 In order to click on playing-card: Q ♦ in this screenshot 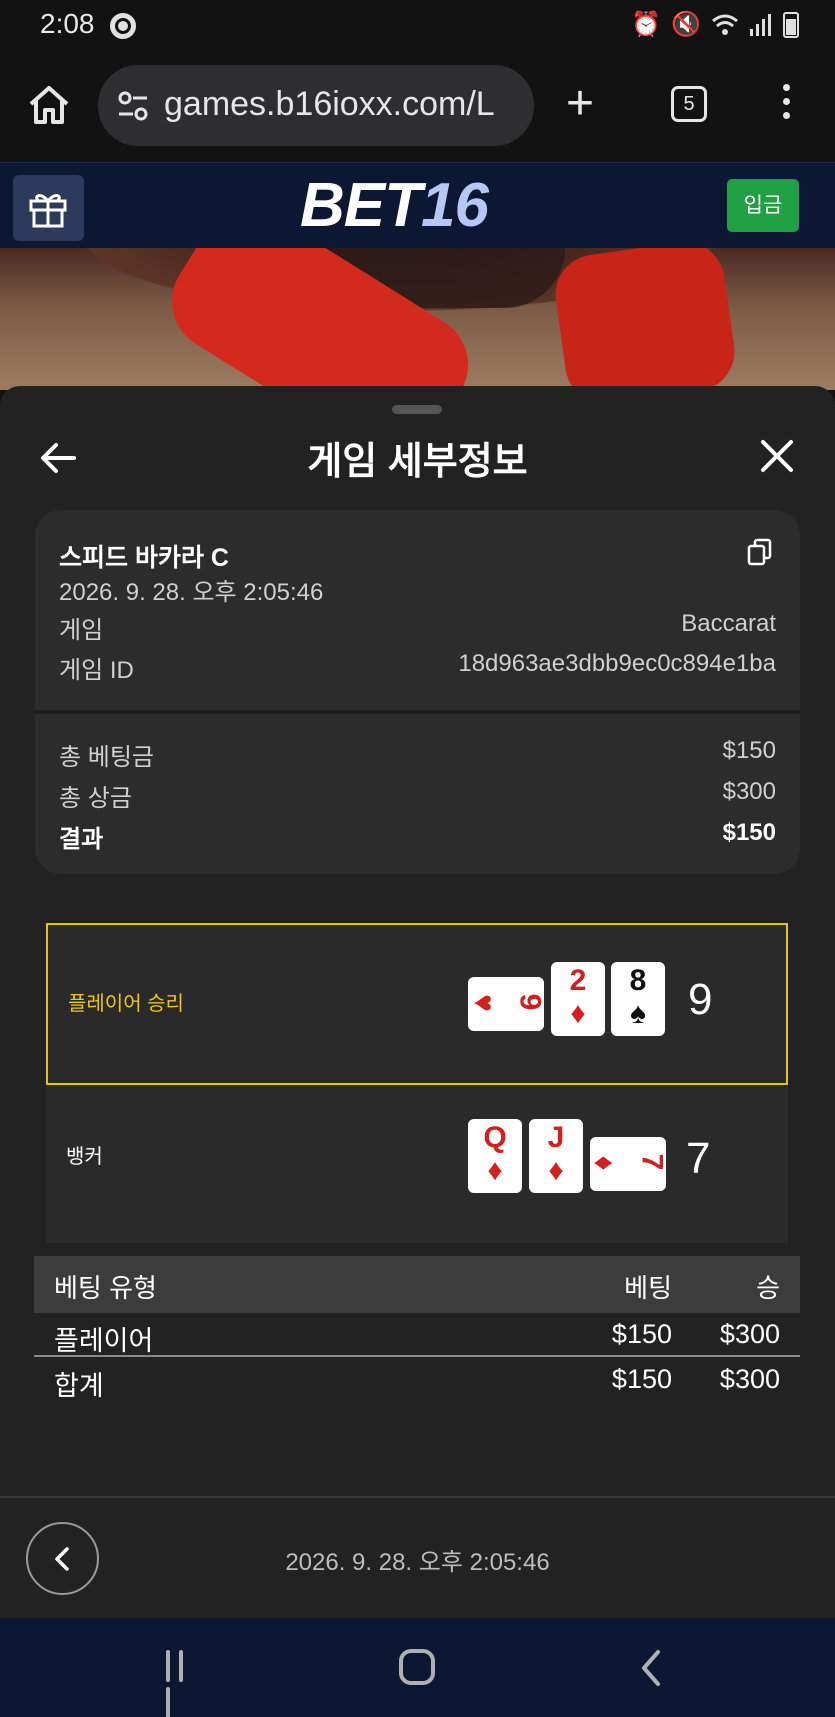, I will do `click(495, 1156)`.